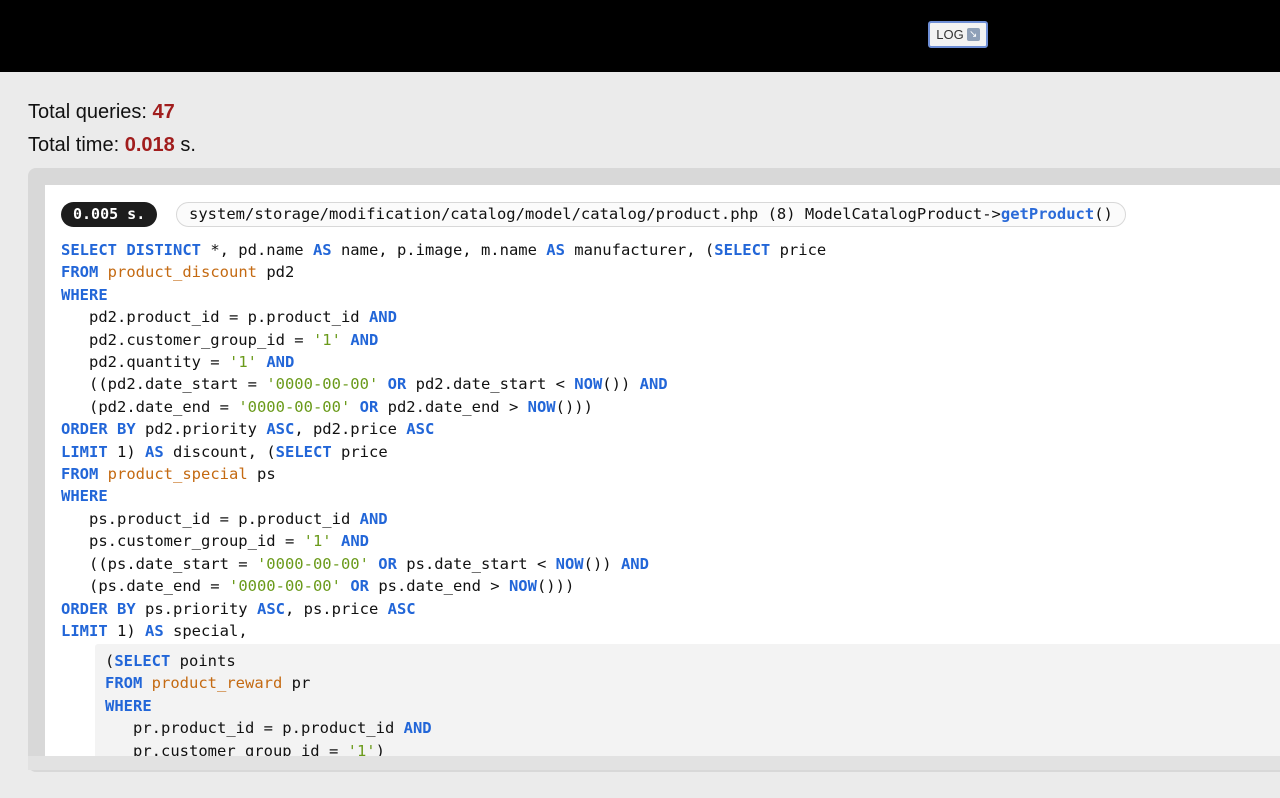 This screenshot has height=798, width=1280. I want to click on arrow-down-box-icon: ↘, so click(973, 34).